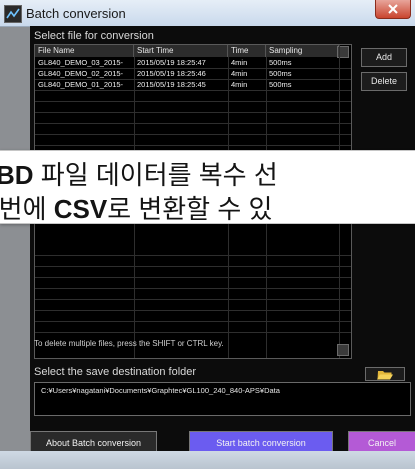 Image resolution: width=415 pixels, height=469 pixels. What do you see at coordinates (94, 36) in the screenshot?
I see `file-section-label: Select file for conversion` at bounding box center [94, 36].